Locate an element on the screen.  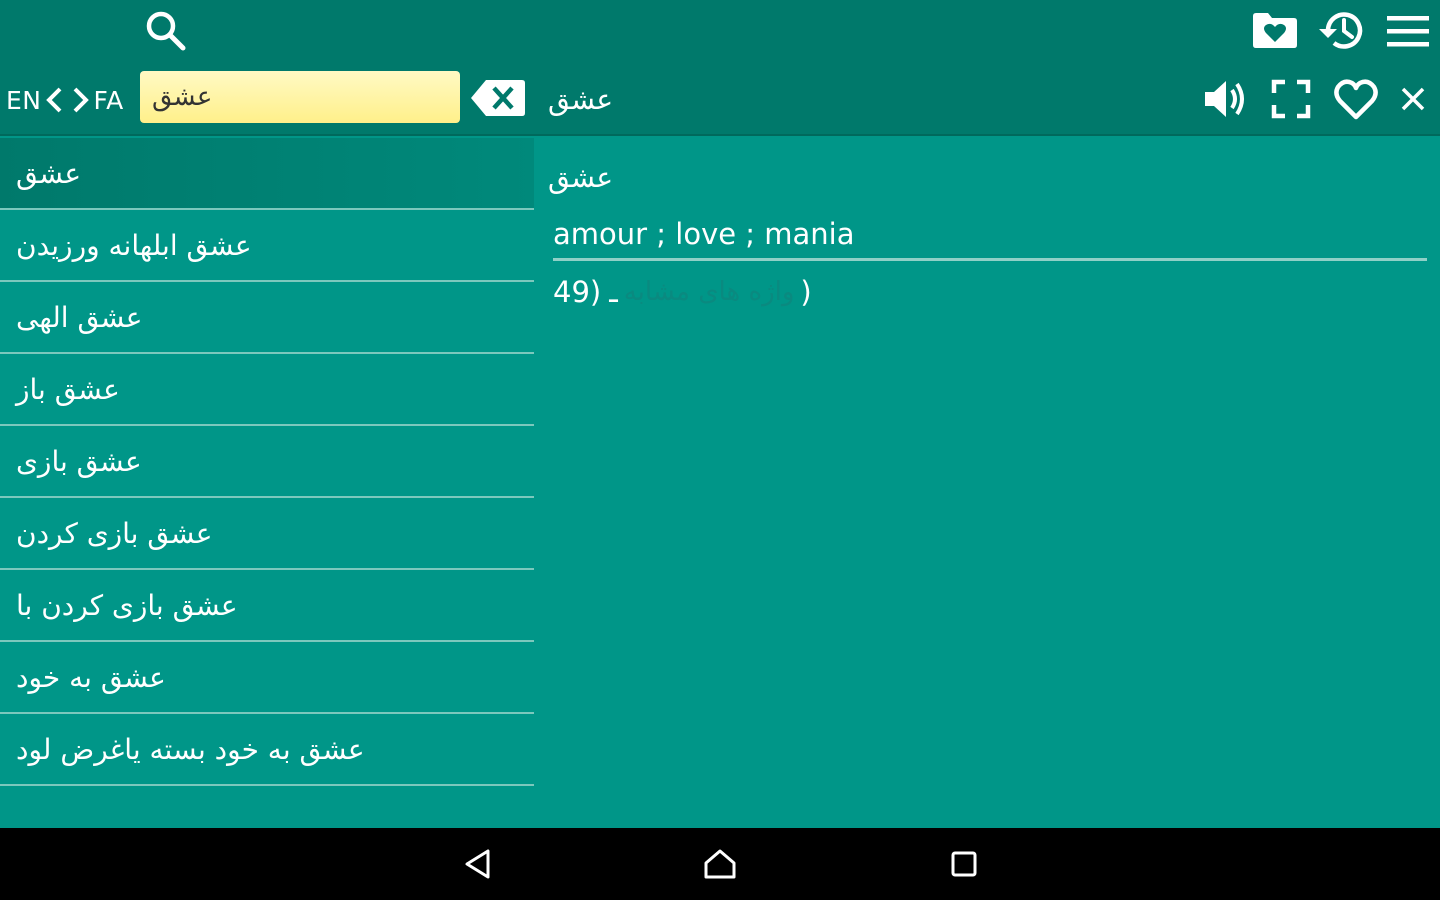
list-item: عشق به خود بسته یاغرض لود is located at coordinates (267, 750).